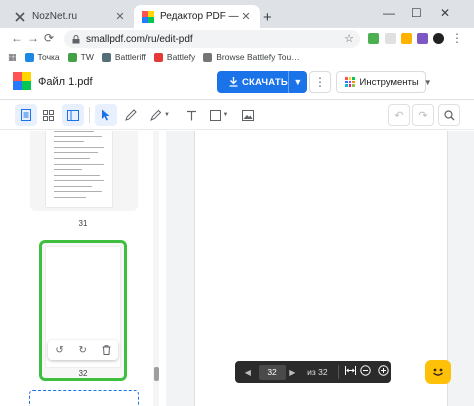  What do you see at coordinates (265, 82) in the screenshot?
I see `download-label: СКАЧАТЬ` at bounding box center [265, 82].